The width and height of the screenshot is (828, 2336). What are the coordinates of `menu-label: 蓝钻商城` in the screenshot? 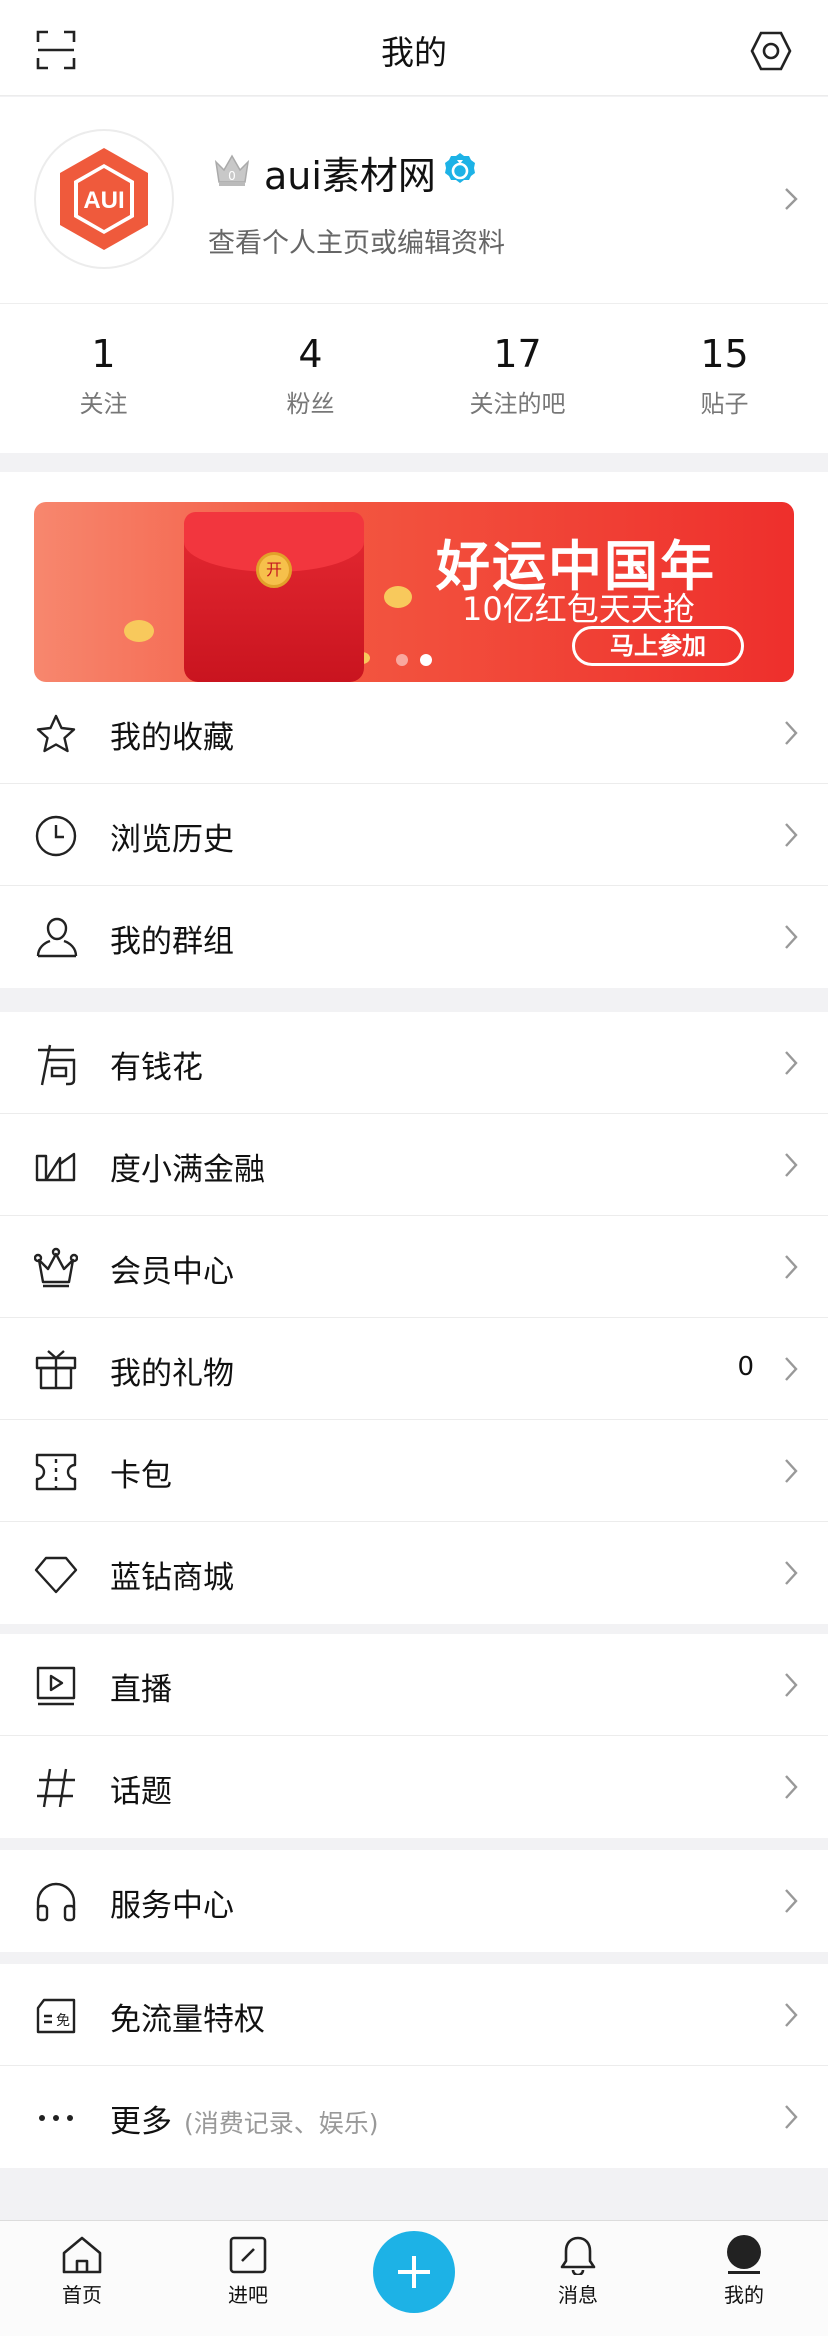 It's located at (172, 1578).